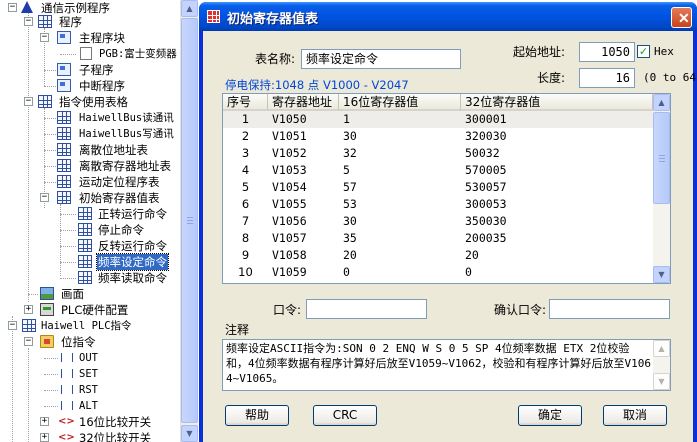  I want to click on cell-value32: 320030, so click(557, 136).